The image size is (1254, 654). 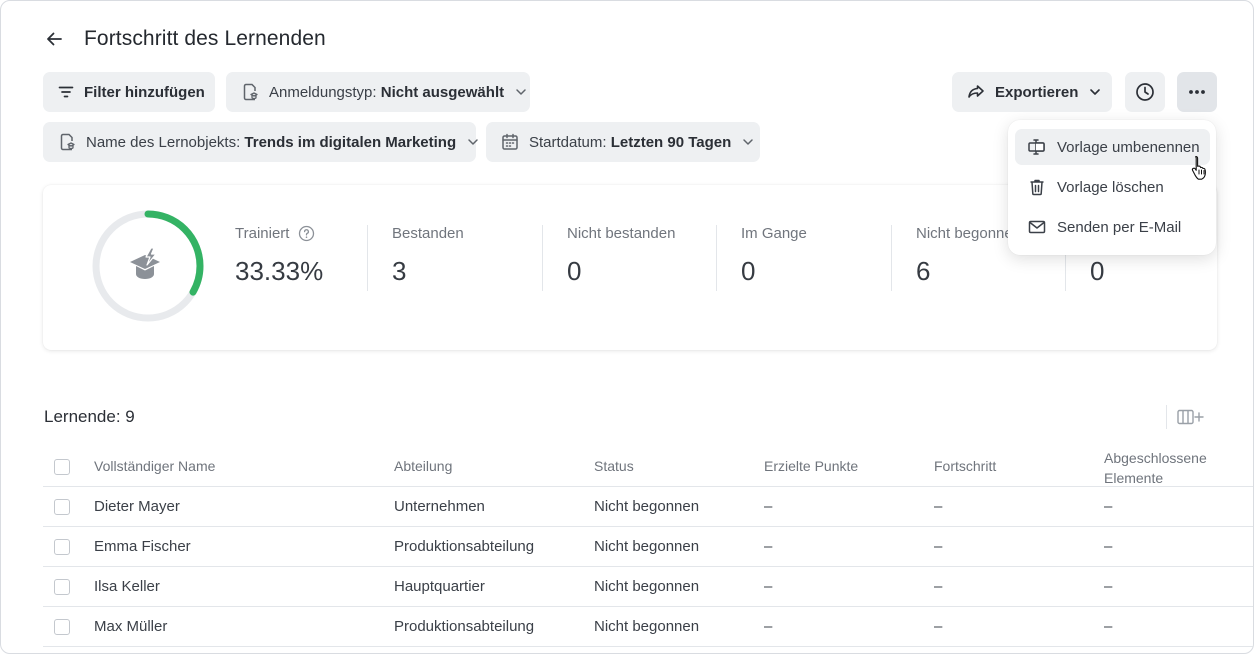 I want to click on trained-progress-ring, so click(x=148, y=266).